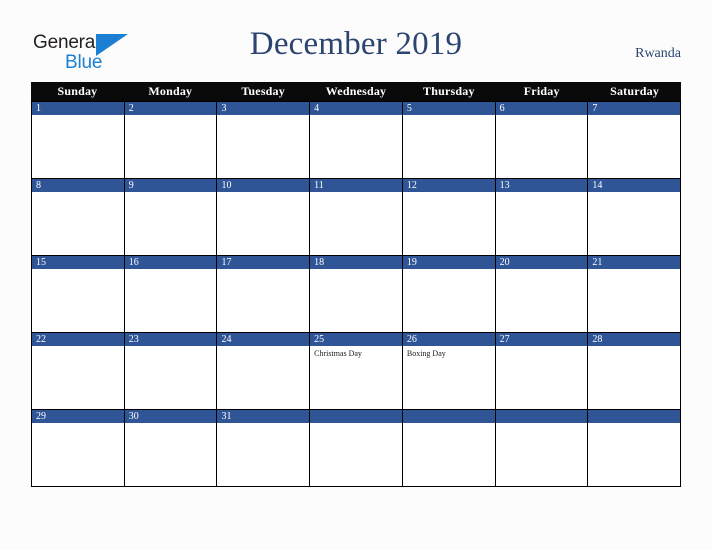 Image resolution: width=712 pixels, height=550 pixels. I want to click on day-number: 25, so click(356, 339).